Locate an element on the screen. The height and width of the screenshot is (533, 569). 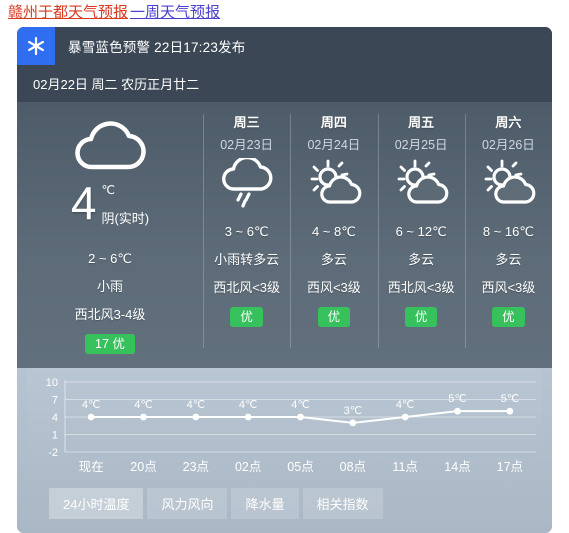
chart-tabs: 24小时温度 风力风向 降水量 相关指数 is located at coordinates (284, 505).